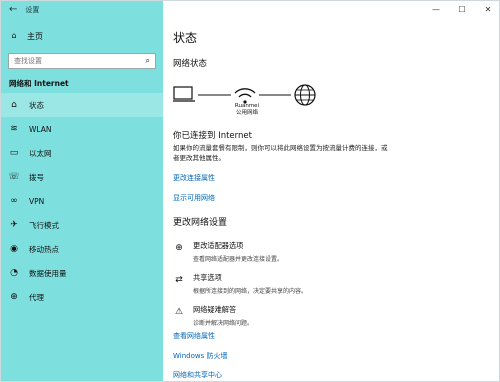 The image size is (500, 382). Describe the element at coordinates (436, 9) in the screenshot. I see `minimize-button: —` at that location.